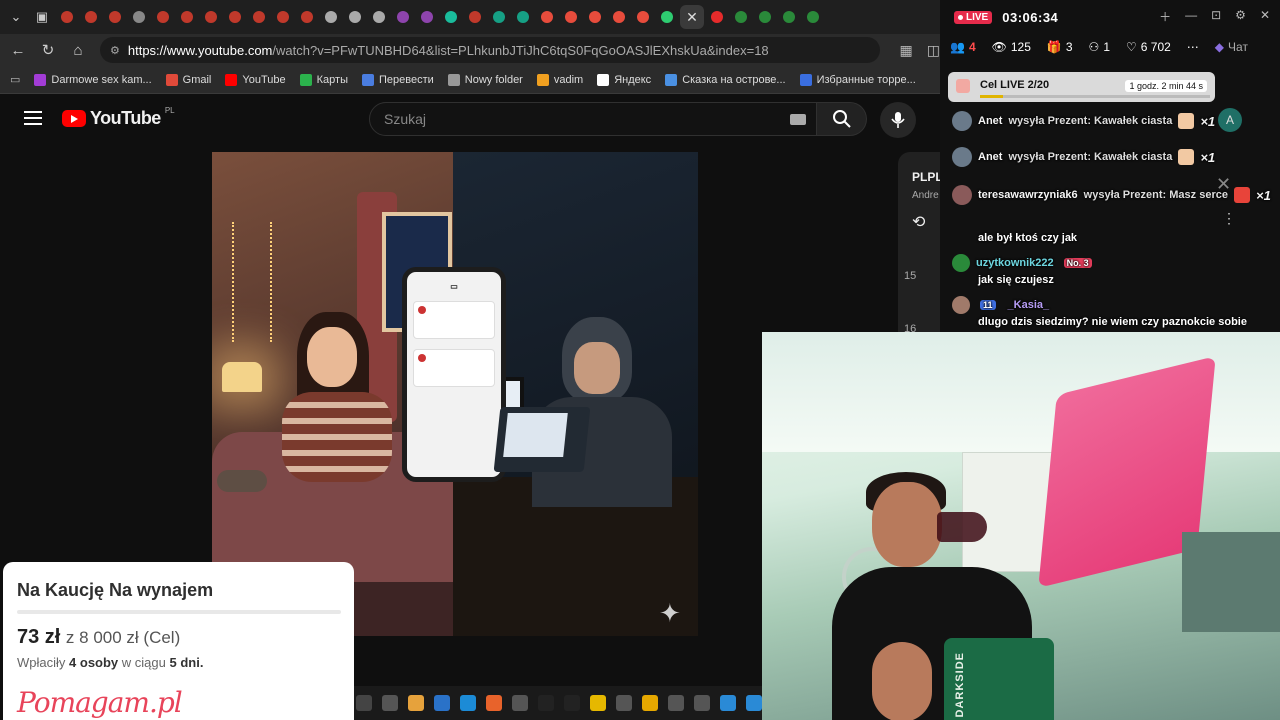 This screenshot has width=1280, height=720. What do you see at coordinates (323, 79) in the screenshot?
I see `bookmark-item: Карты` at bounding box center [323, 79].